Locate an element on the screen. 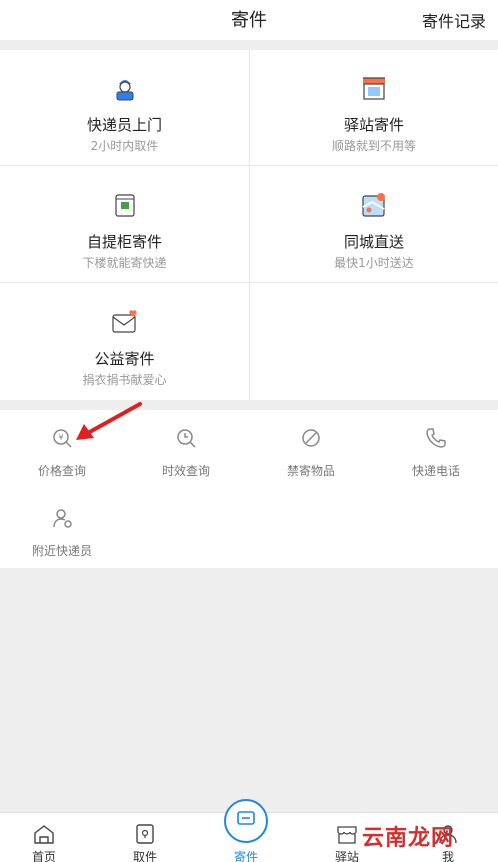 The image size is (498, 862). tab-label: 首页 is located at coordinates (43, 856).